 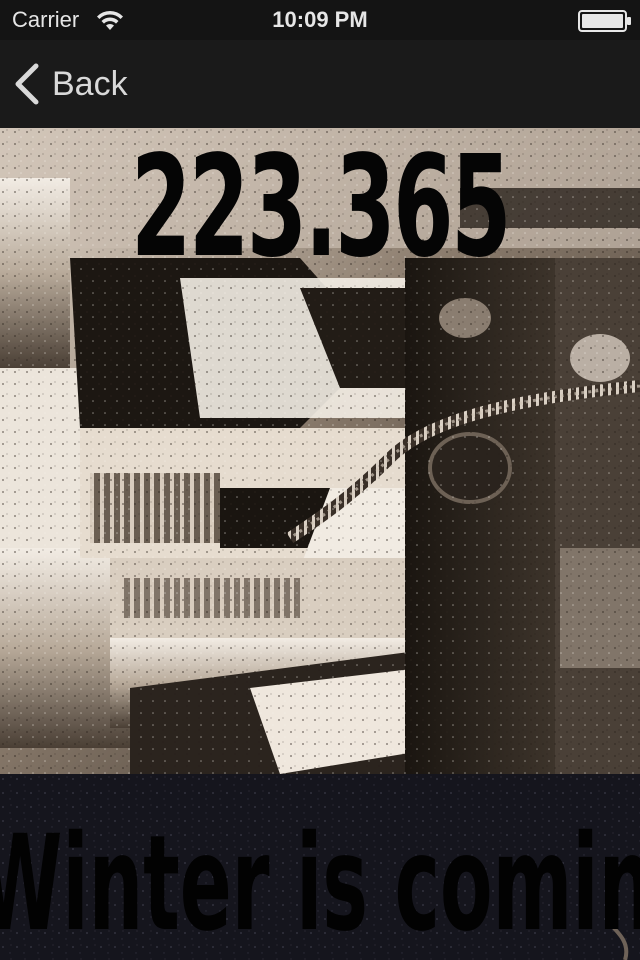 I want to click on battery-icon, so click(x=604, y=21).